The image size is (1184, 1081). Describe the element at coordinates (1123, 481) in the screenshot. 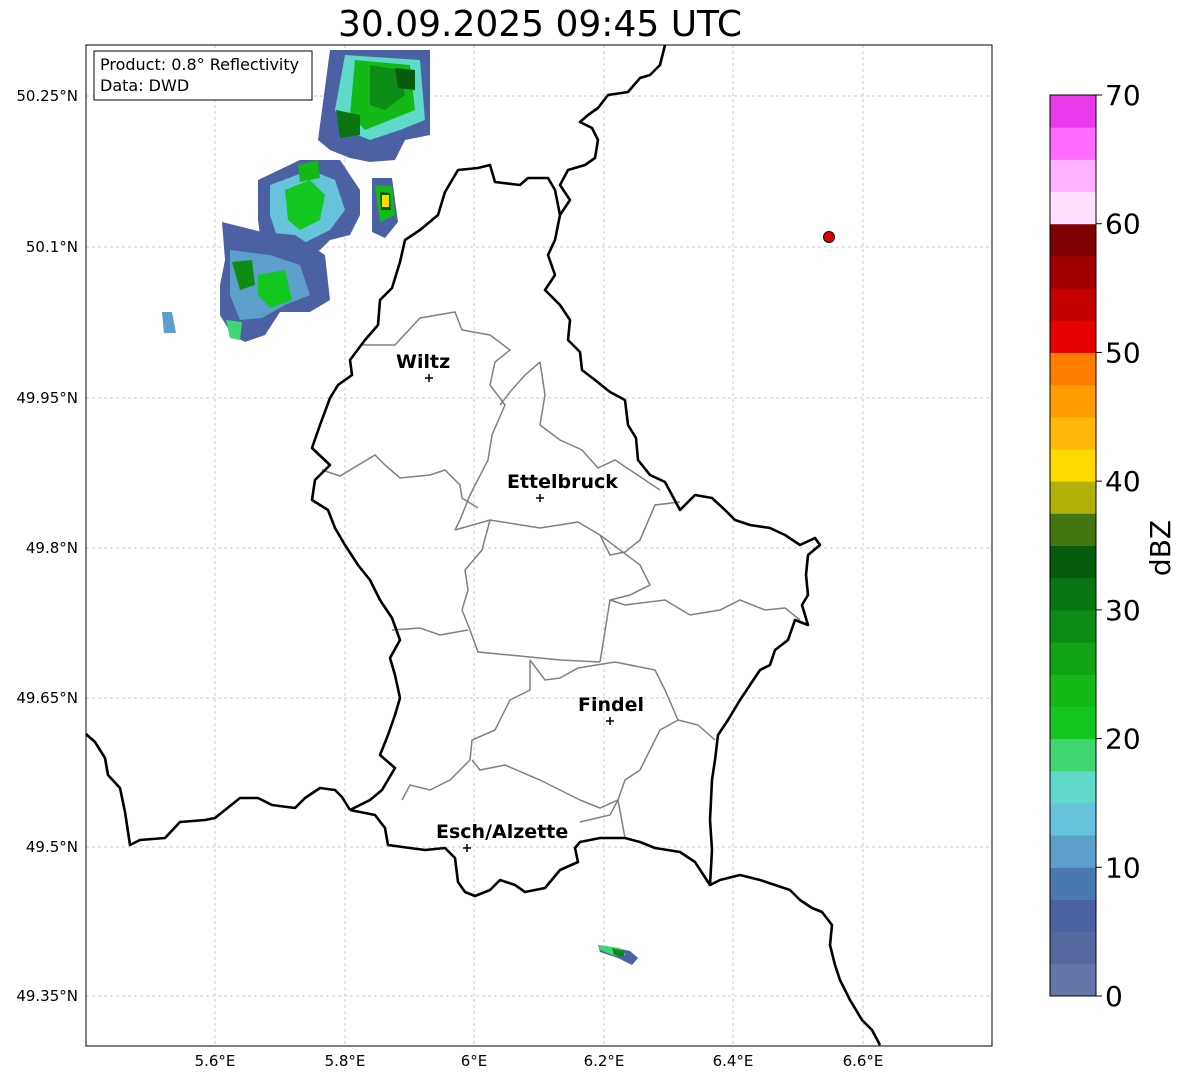

I see `colorbar-tick-label: 40` at that location.